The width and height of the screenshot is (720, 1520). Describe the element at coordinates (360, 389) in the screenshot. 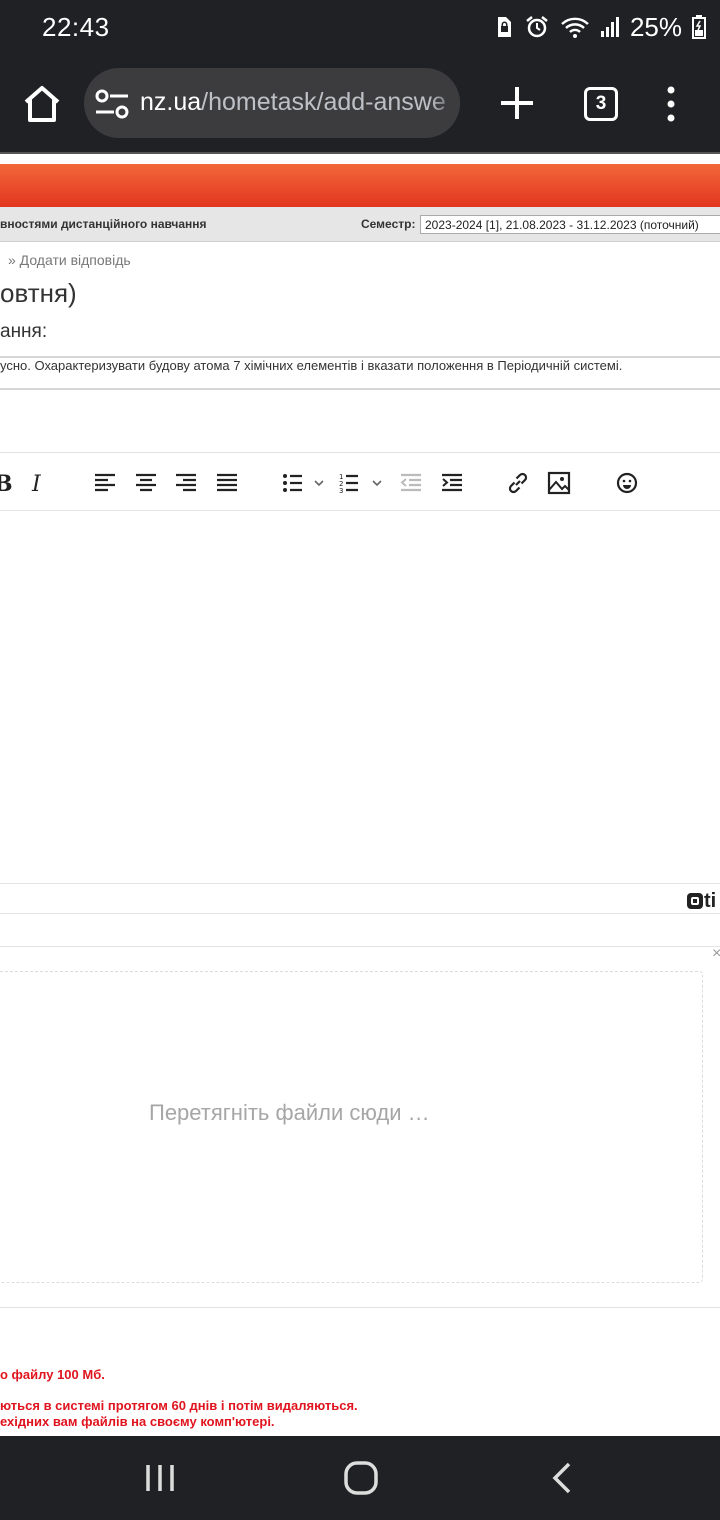

I see `task-divider-bottom` at that location.